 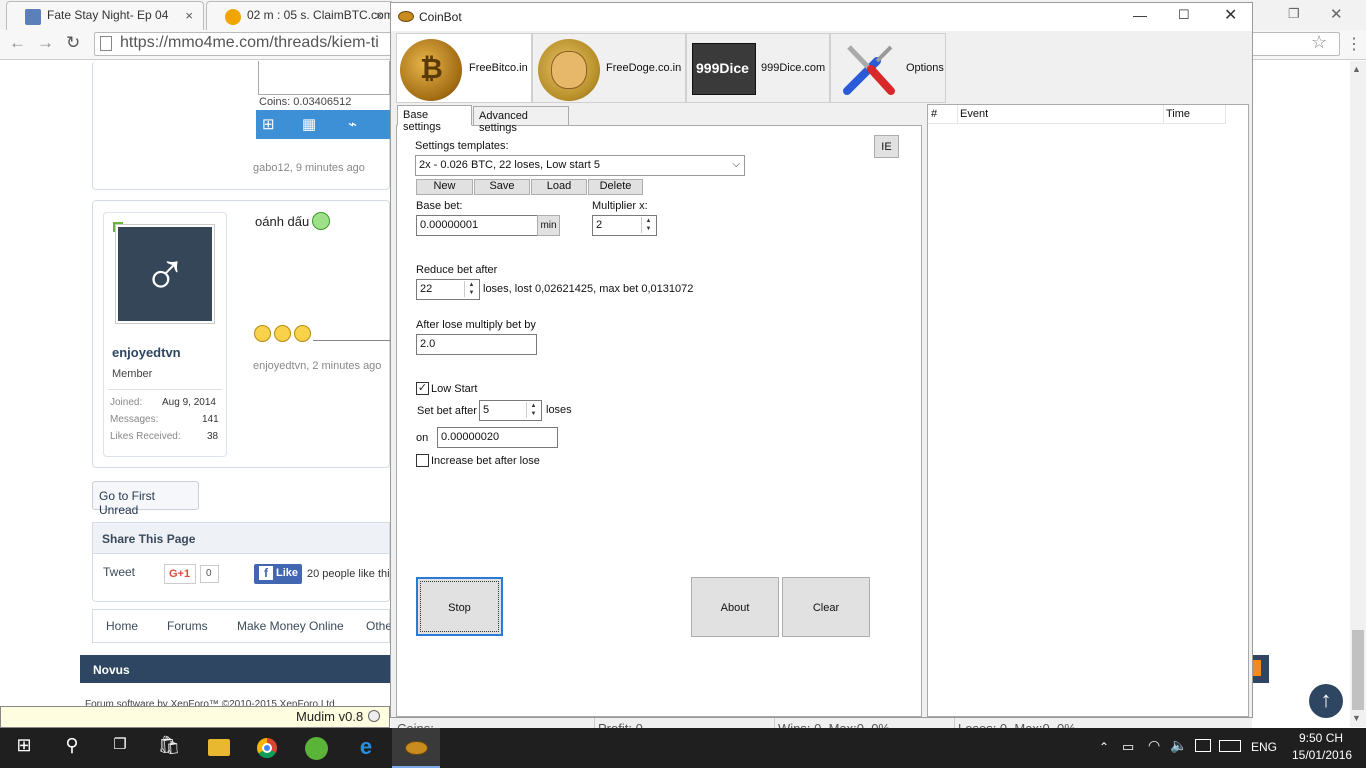 I want to click on templates-label: Settings templates:, so click(x=462, y=146).